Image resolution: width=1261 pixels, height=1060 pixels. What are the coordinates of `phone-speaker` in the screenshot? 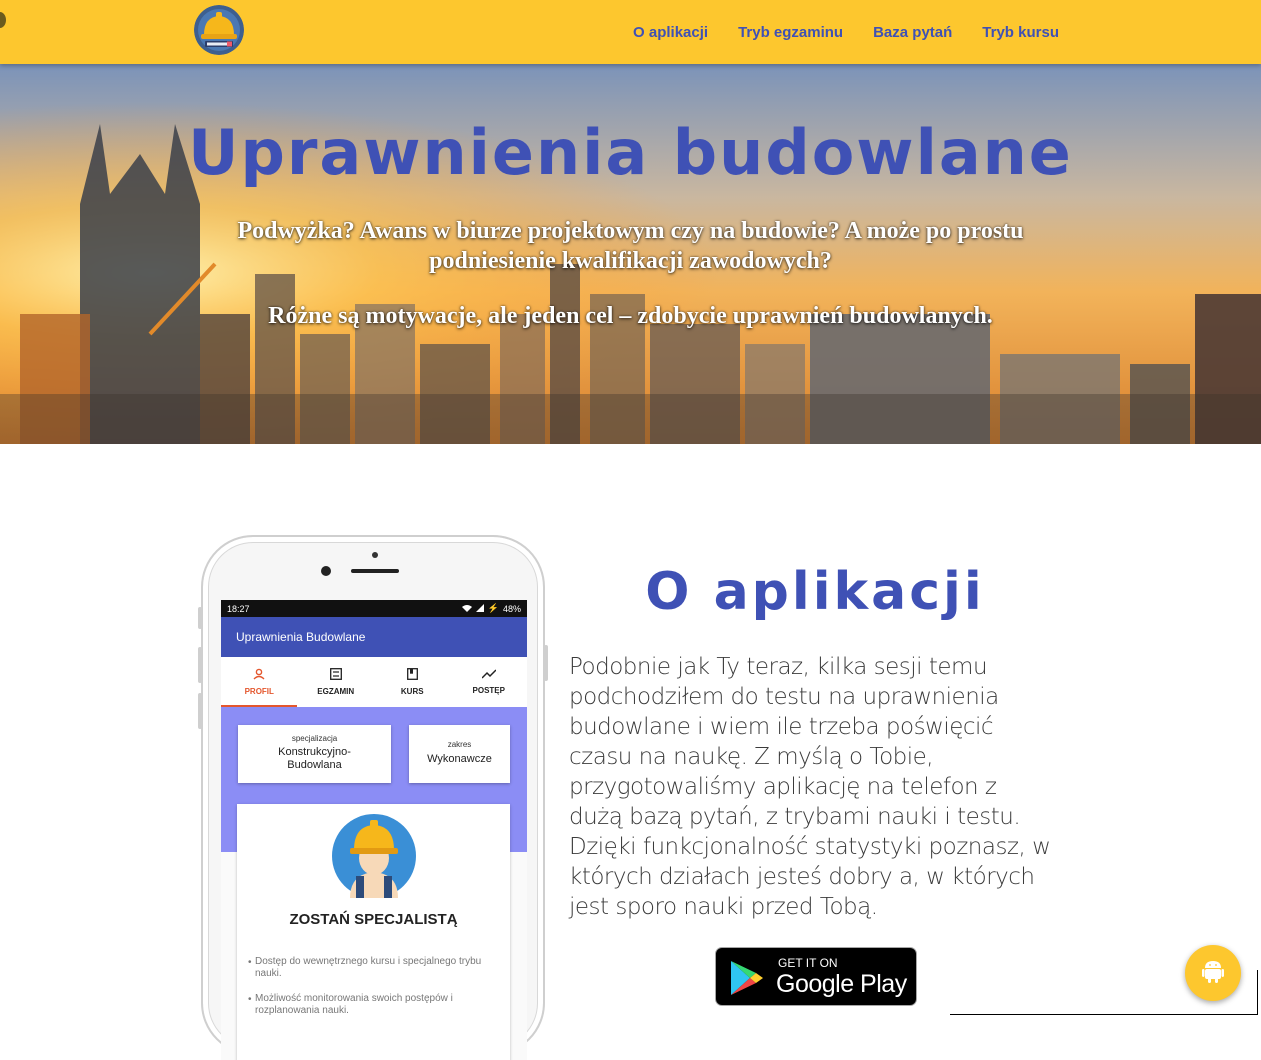 It's located at (375, 571).